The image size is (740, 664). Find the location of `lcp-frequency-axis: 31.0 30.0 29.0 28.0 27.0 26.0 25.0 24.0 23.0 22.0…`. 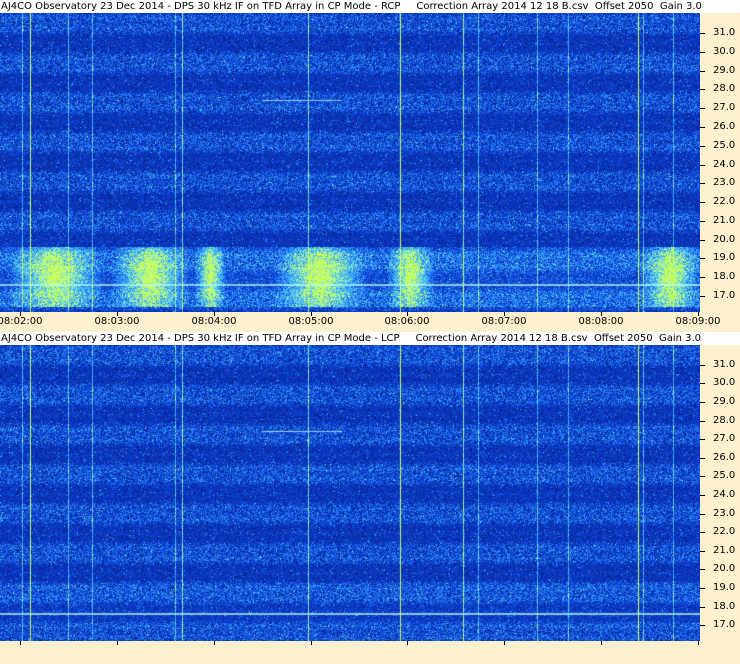

lcp-frequency-axis: 31.0 30.0 29.0 28.0 27.0 26.0 25.0 24.0 23.0 22.0… is located at coordinates (720, 493).